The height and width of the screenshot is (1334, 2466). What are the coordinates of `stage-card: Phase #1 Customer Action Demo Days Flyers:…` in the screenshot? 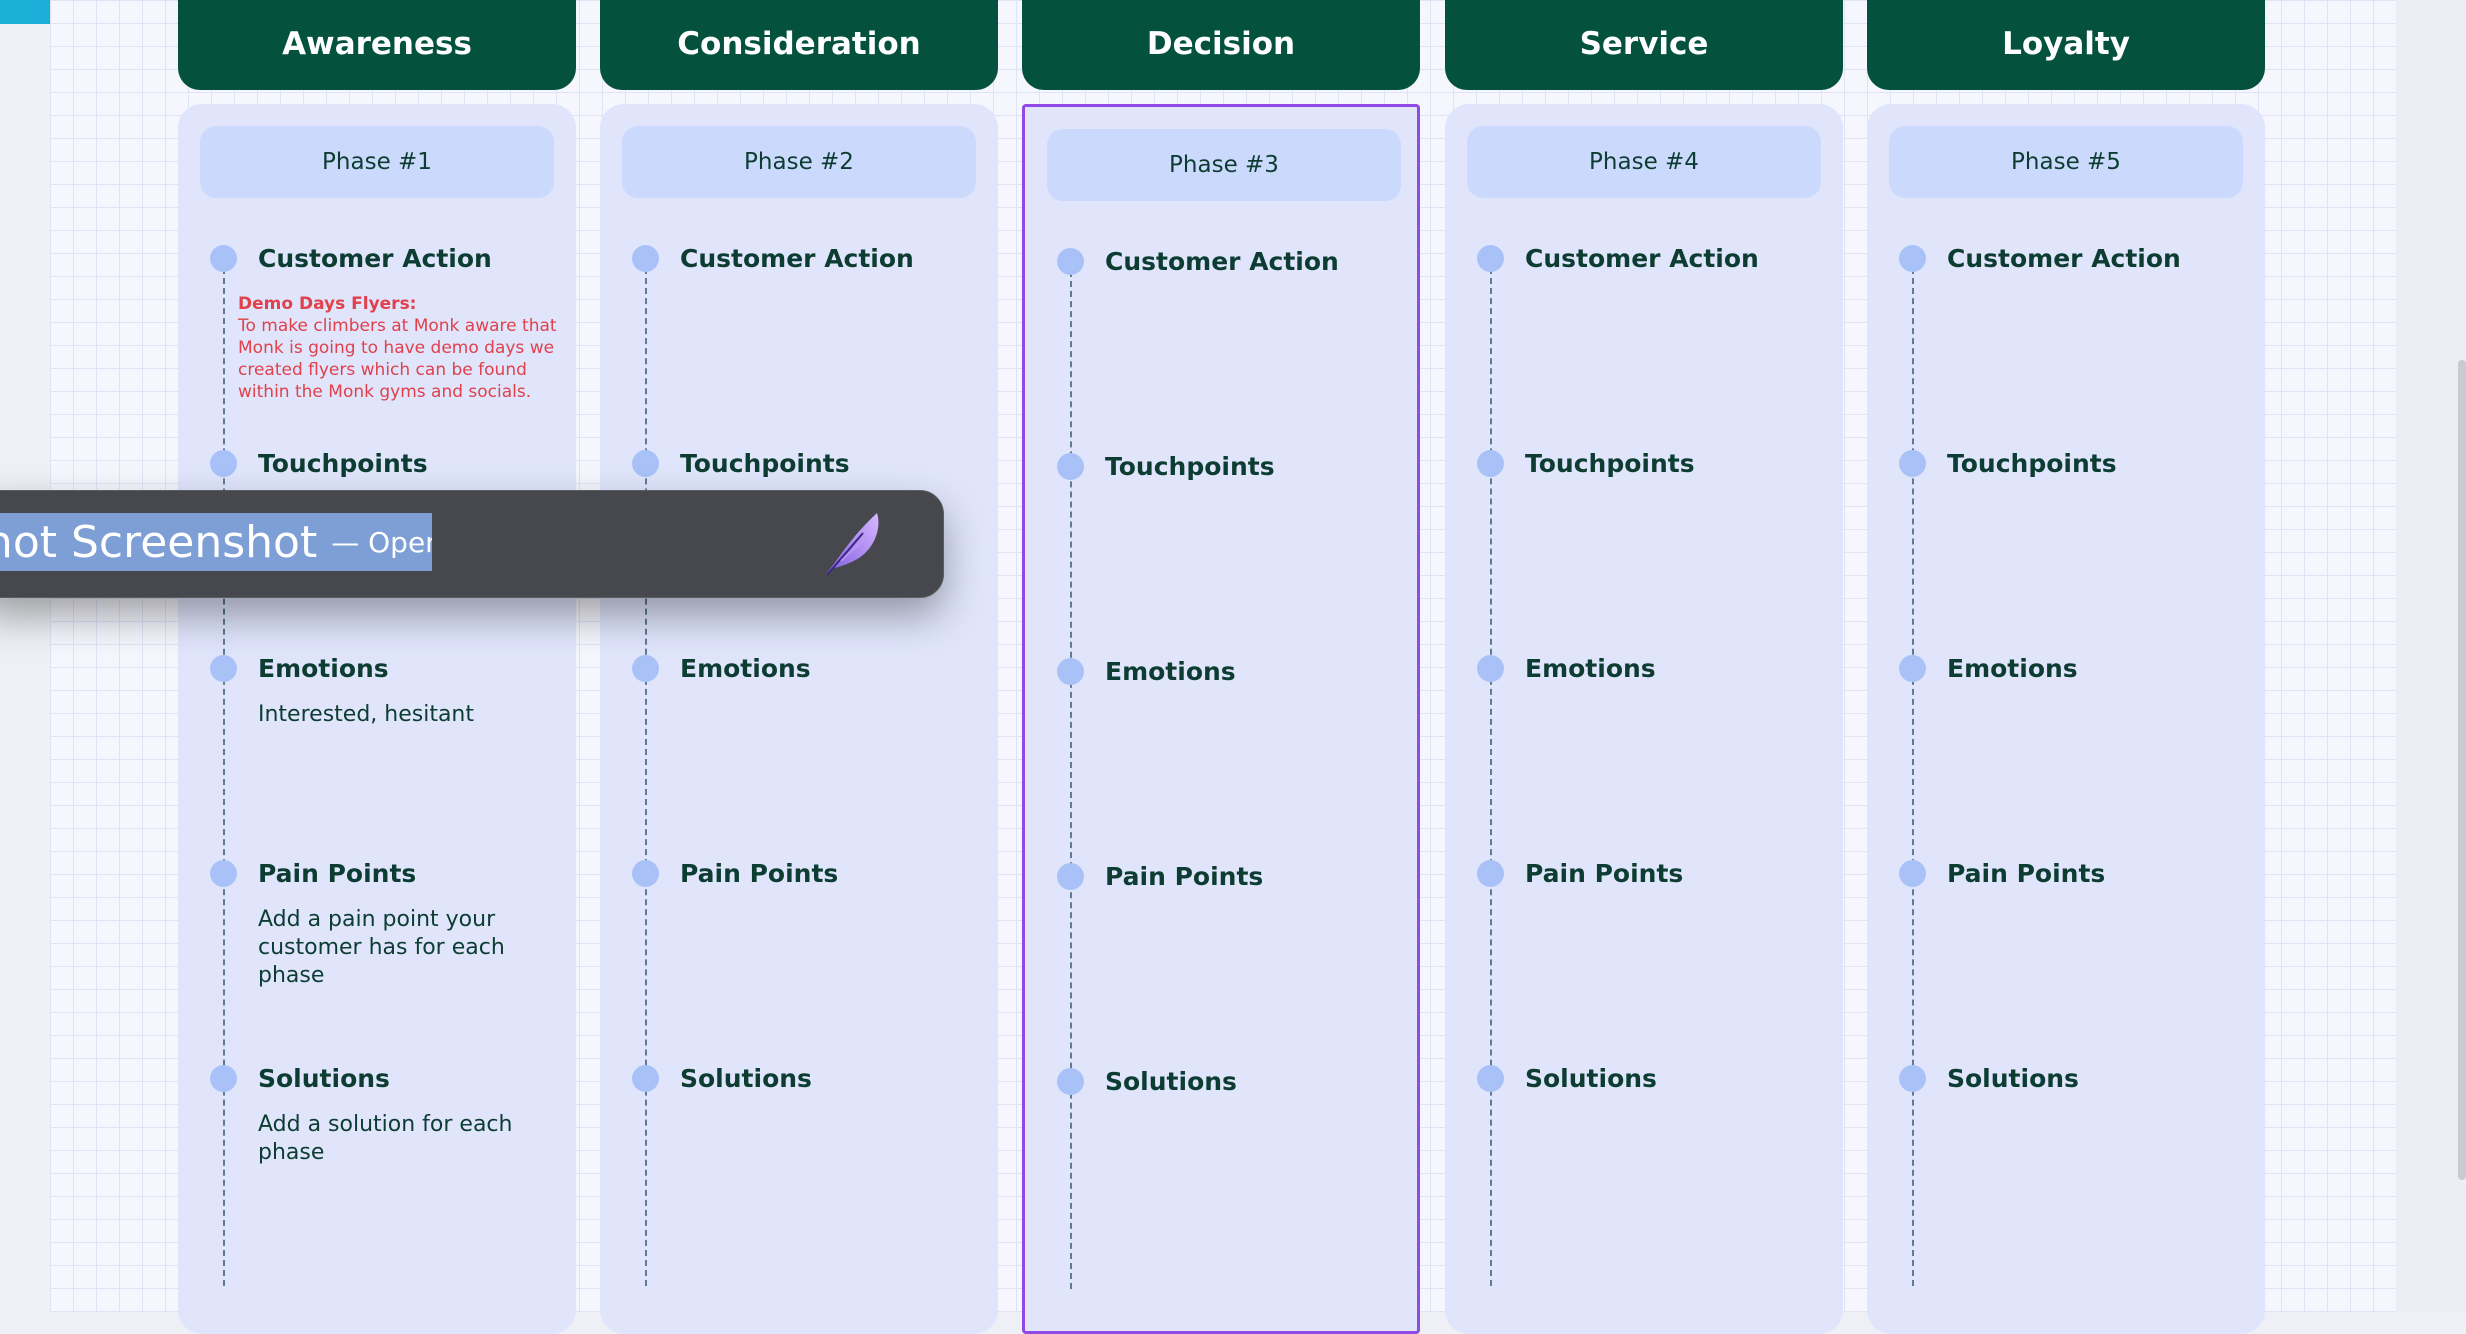 It's located at (377, 719).